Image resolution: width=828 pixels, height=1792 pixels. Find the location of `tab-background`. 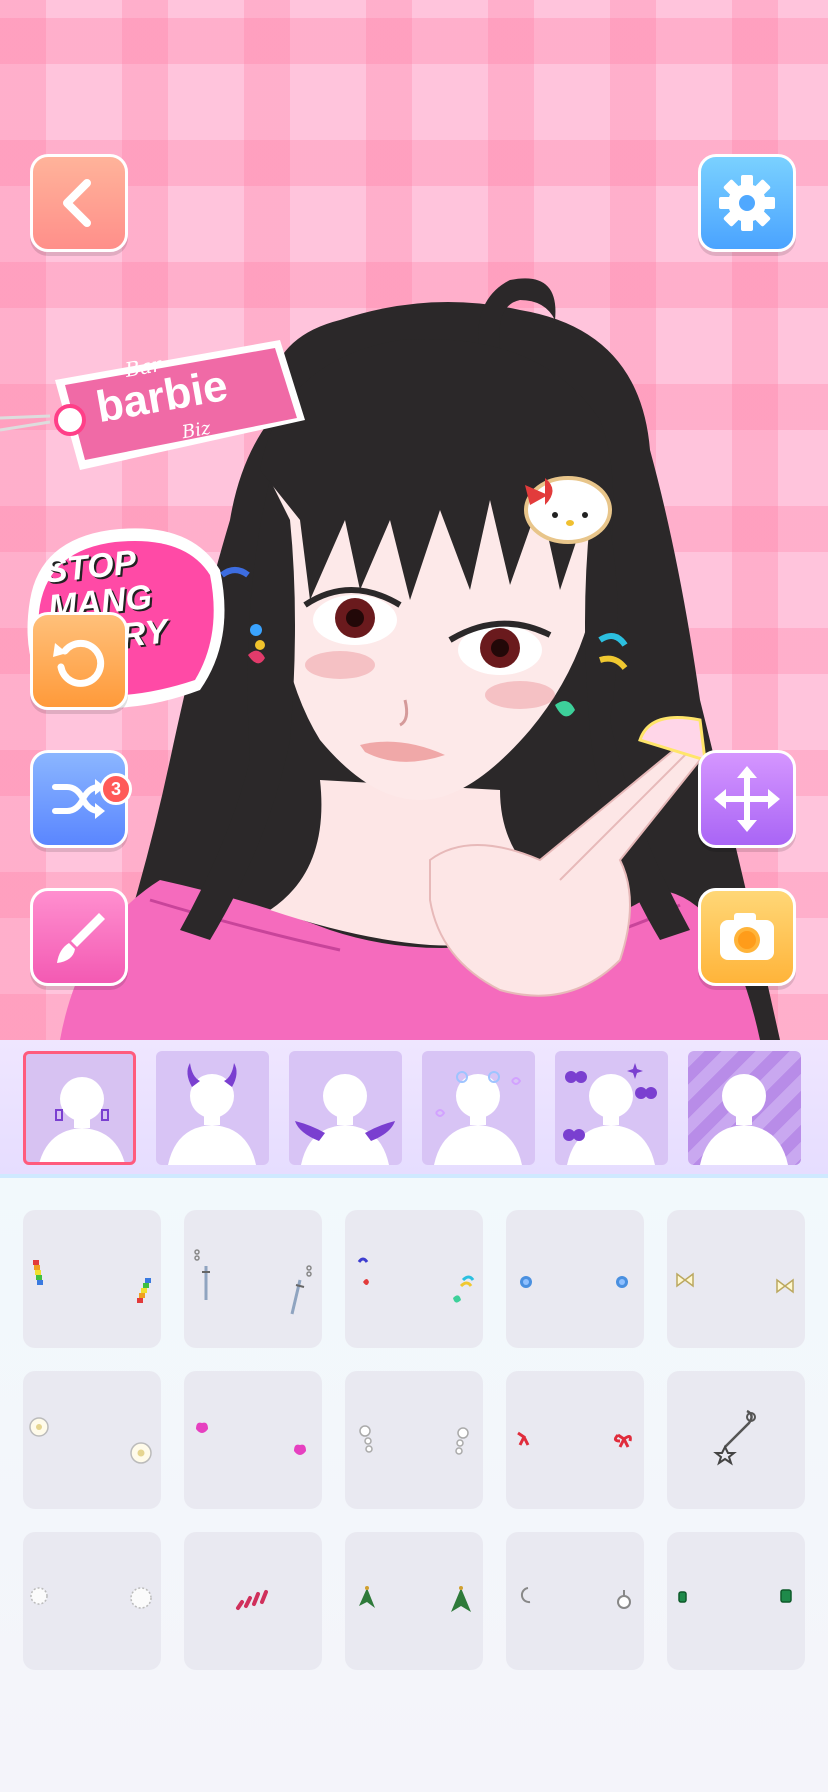

tab-background is located at coordinates (744, 1108).